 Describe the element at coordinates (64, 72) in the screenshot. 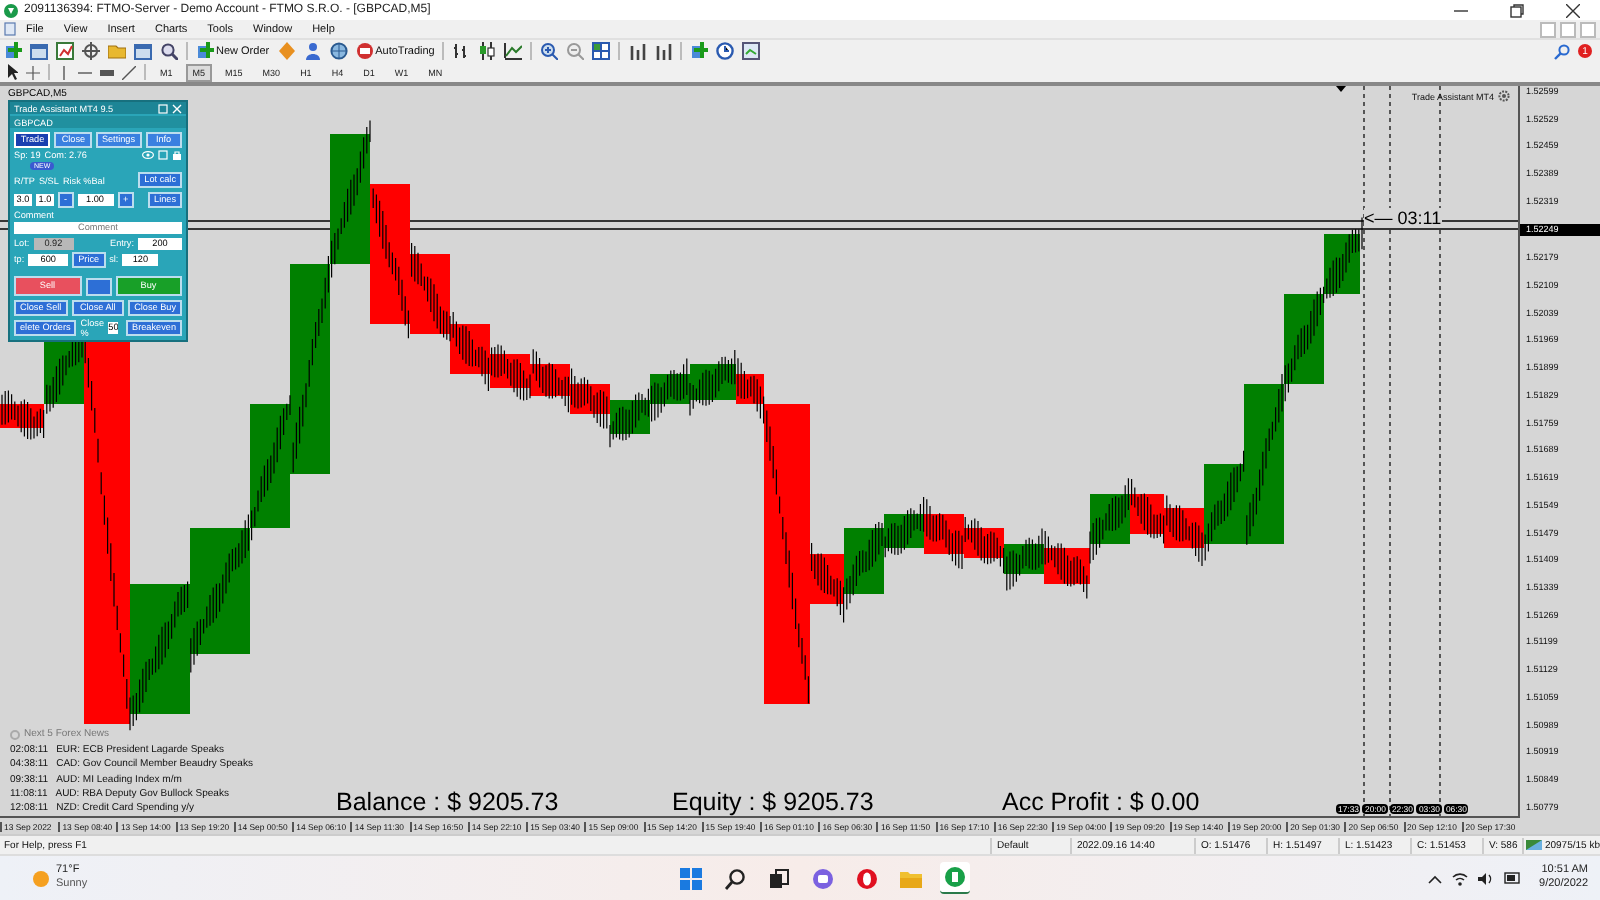

I see `vertical-line-icon` at that location.